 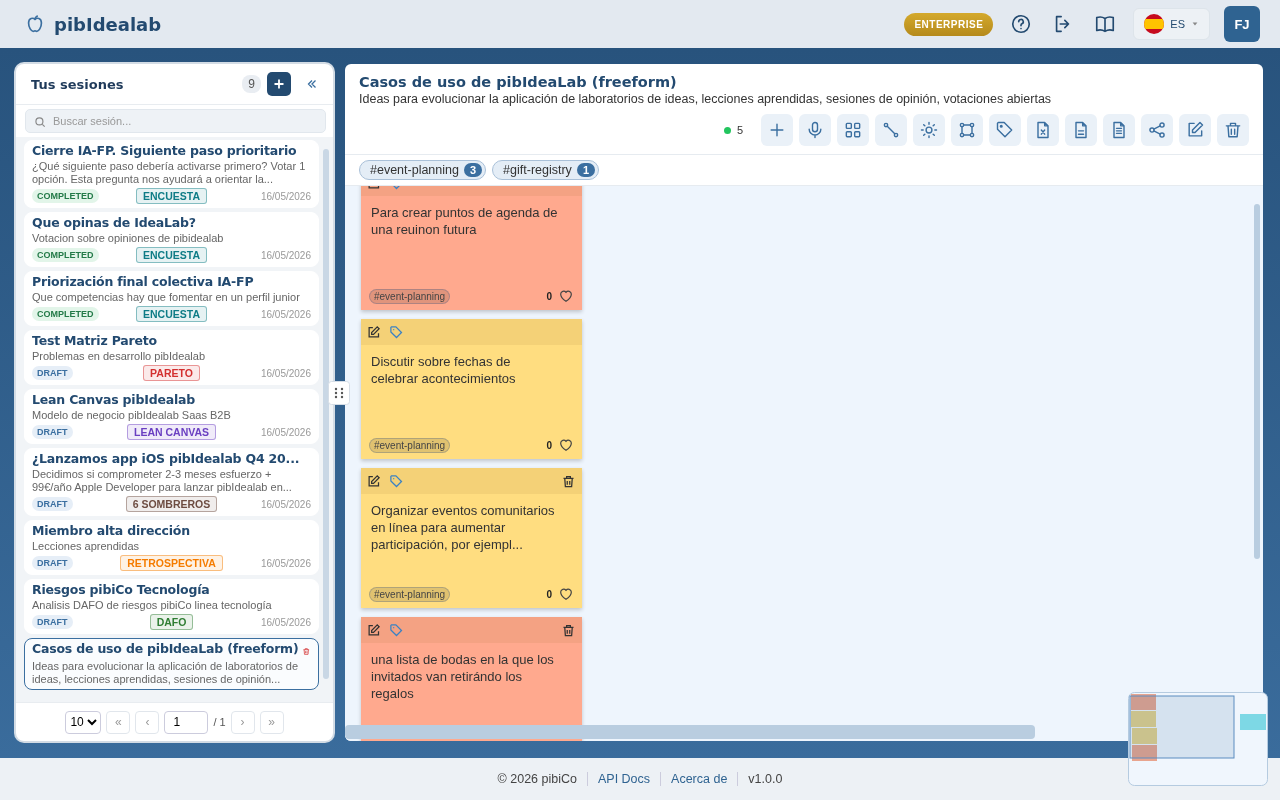 What do you see at coordinates (171, 373) in the screenshot?
I see `session-type-tag: PARETO` at bounding box center [171, 373].